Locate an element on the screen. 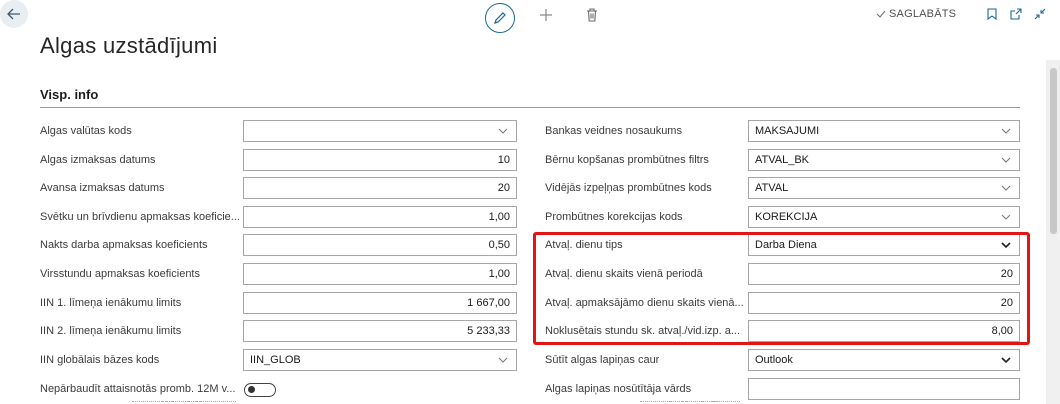 This screenshot has width=1060, height=404. field-label: Algas izmaksas datums is located at coordinates (98, 160).